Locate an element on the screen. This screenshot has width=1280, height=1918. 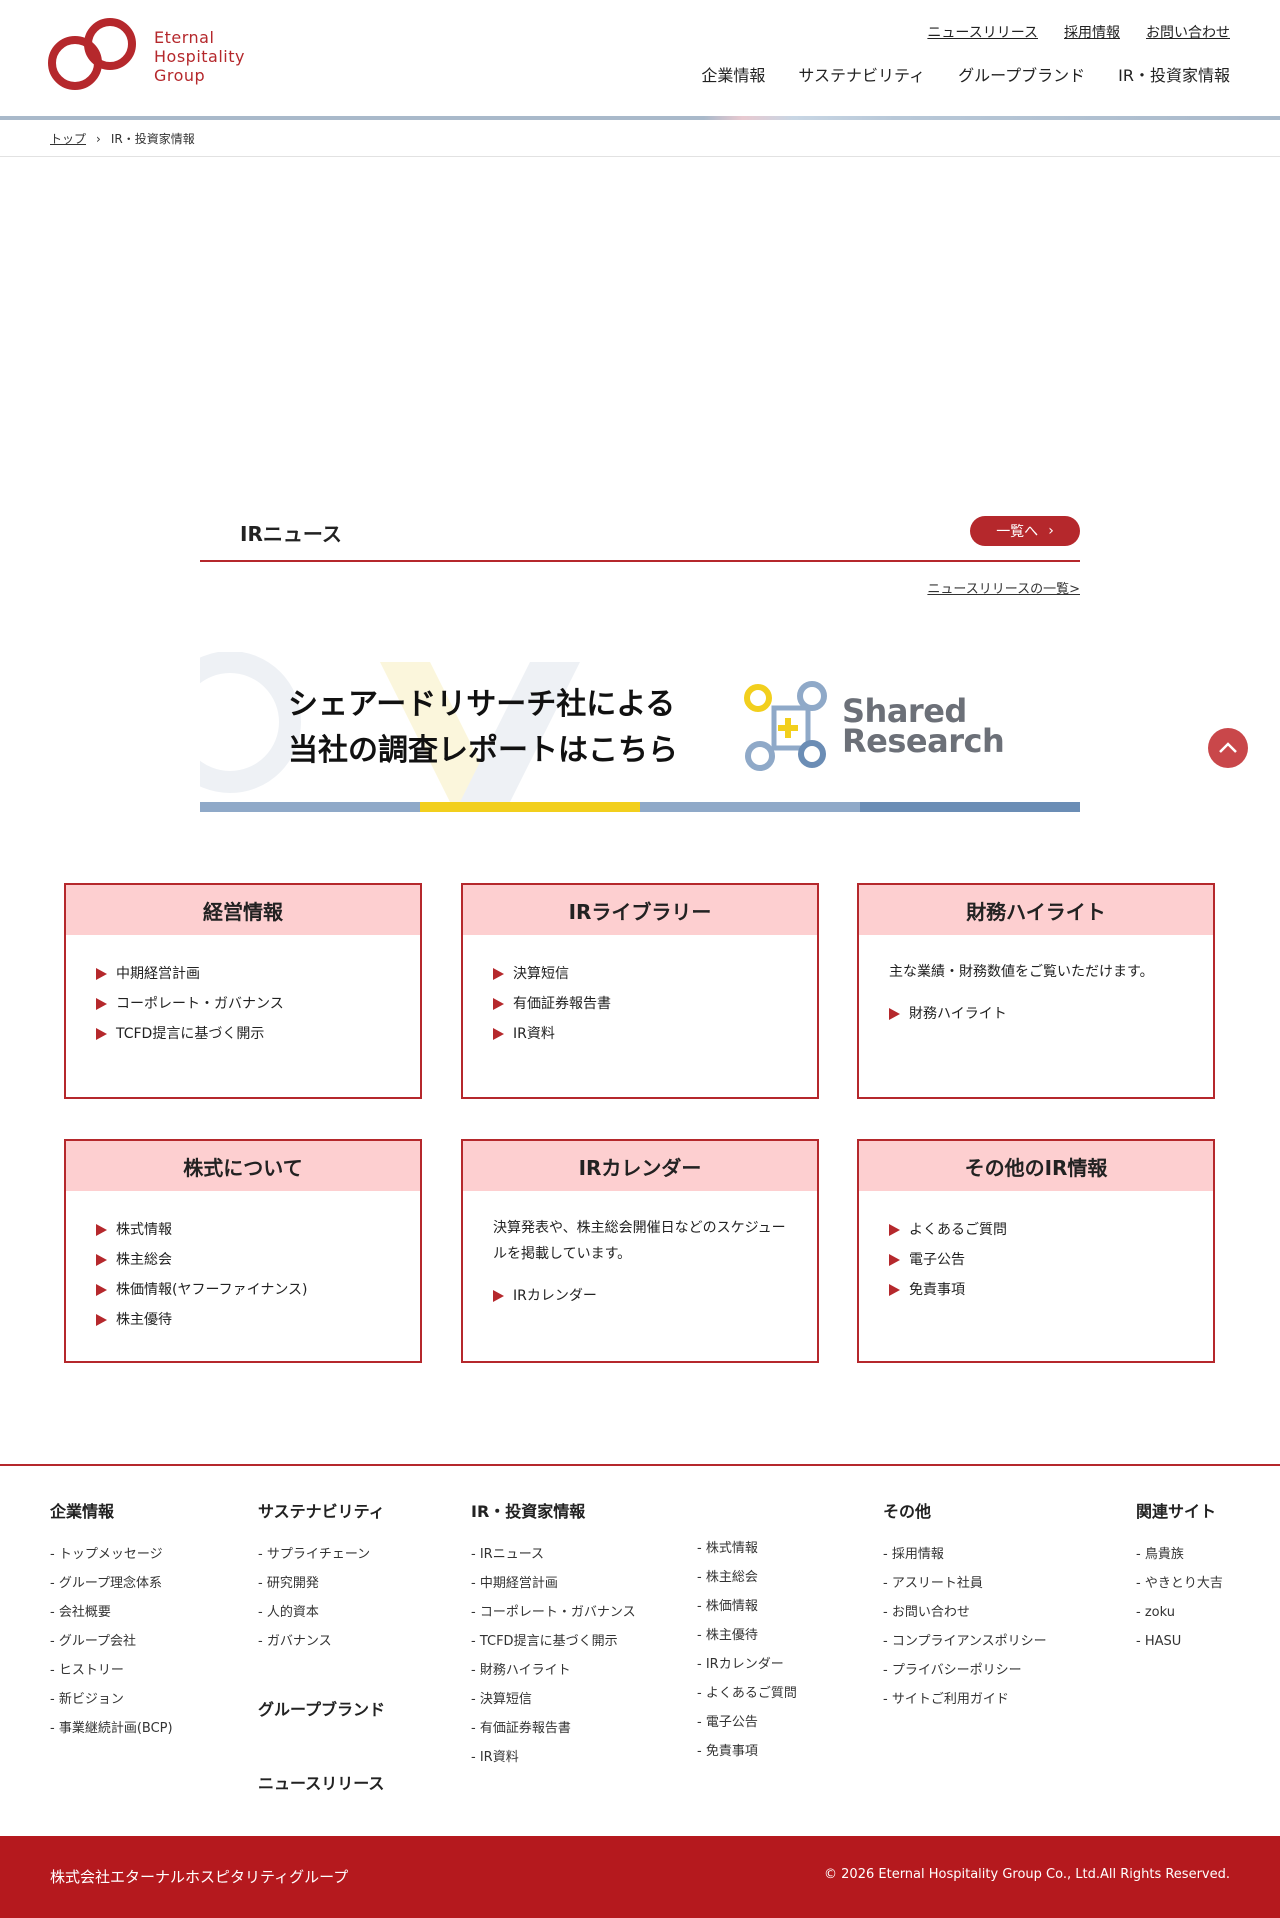
infinity-logo-icon is located at coordinates (92, 54).